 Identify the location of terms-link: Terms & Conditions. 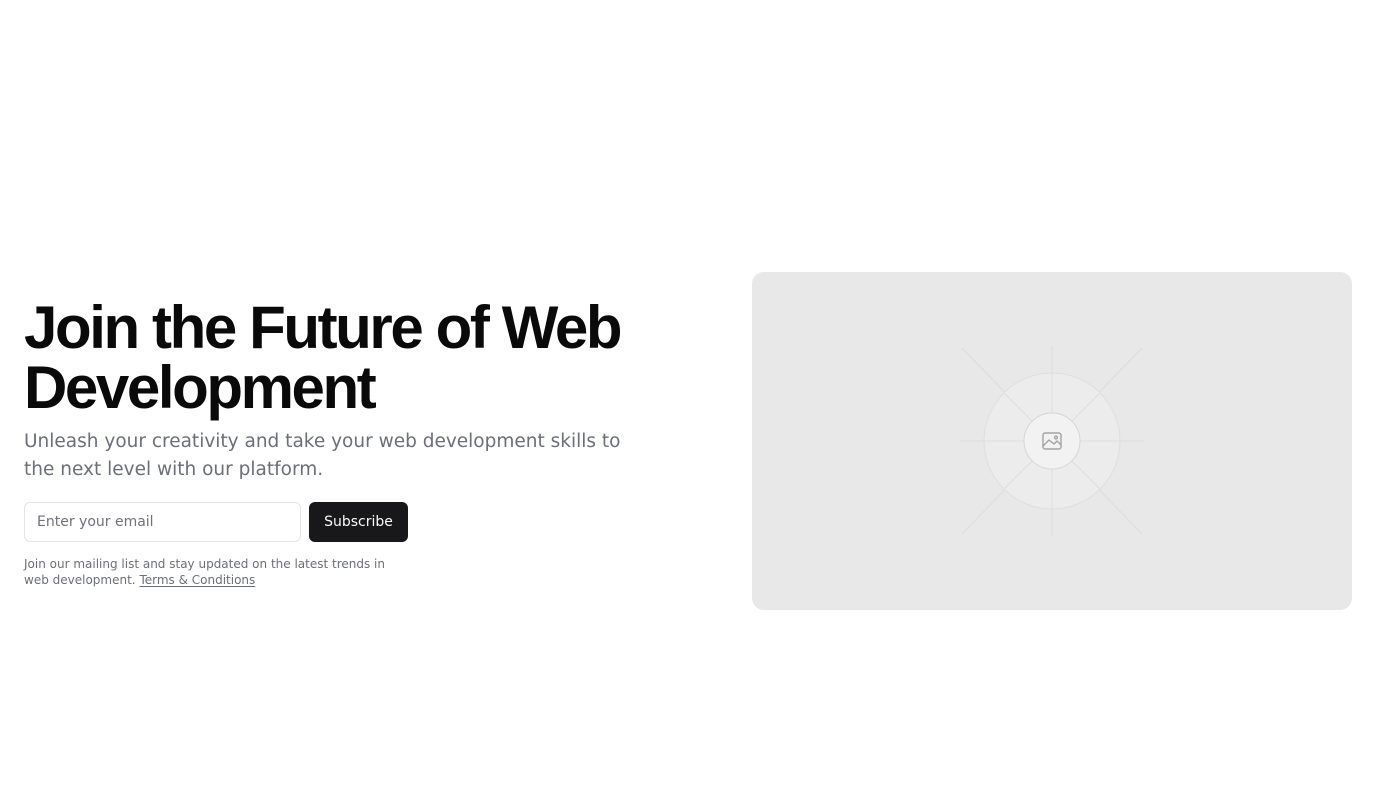
(197, 580).